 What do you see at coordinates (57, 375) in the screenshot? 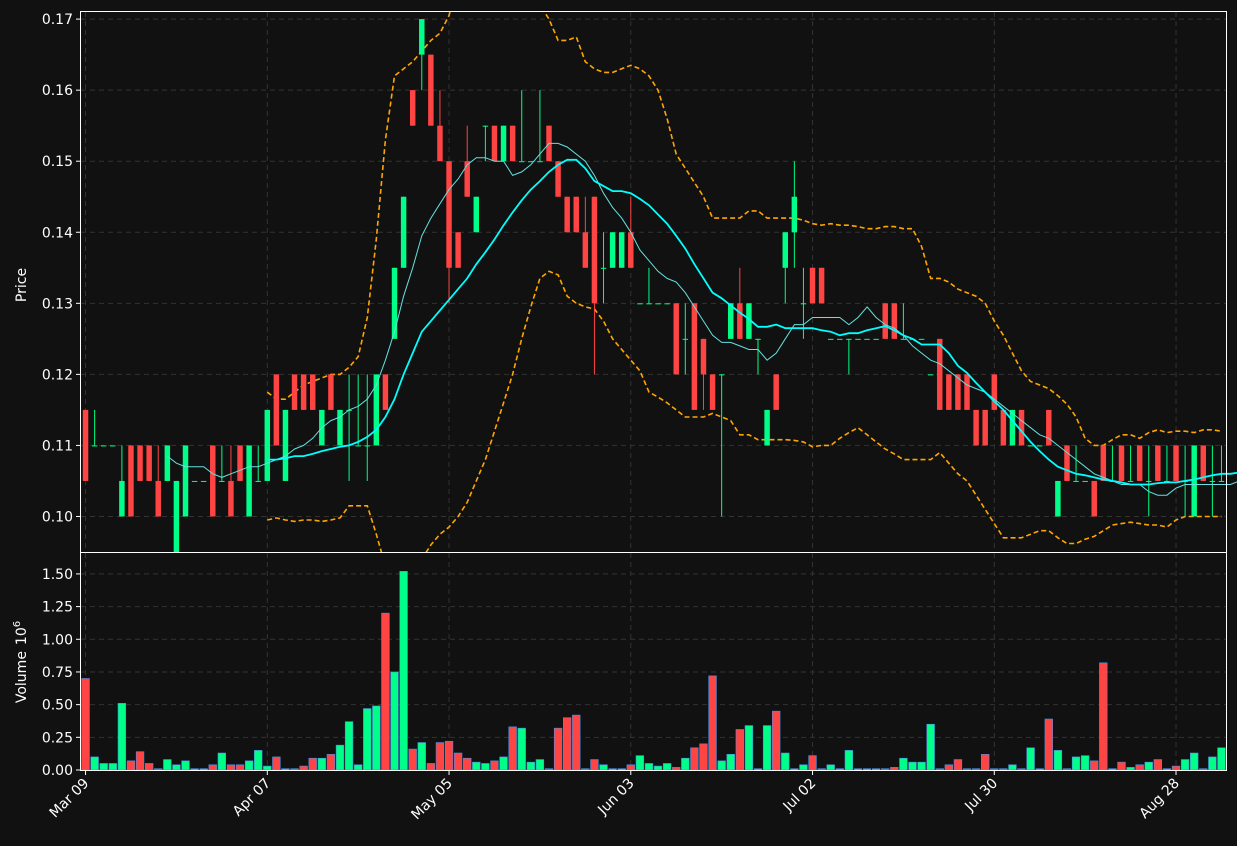
I see `price-tick-label: 0.12` at bounding box center [57, 375].